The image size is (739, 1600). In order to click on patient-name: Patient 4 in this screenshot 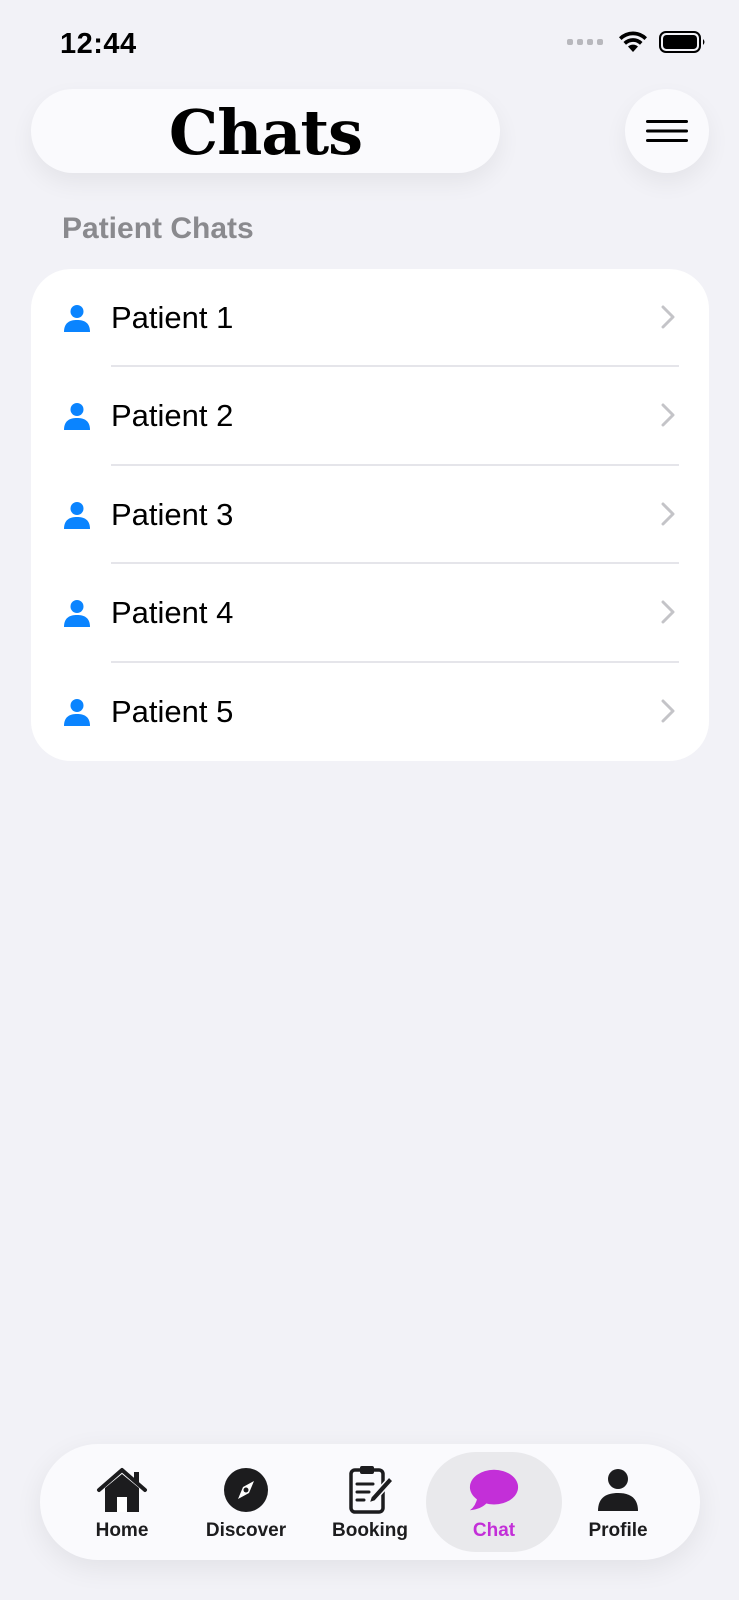, I will do `click(172, 613)`.